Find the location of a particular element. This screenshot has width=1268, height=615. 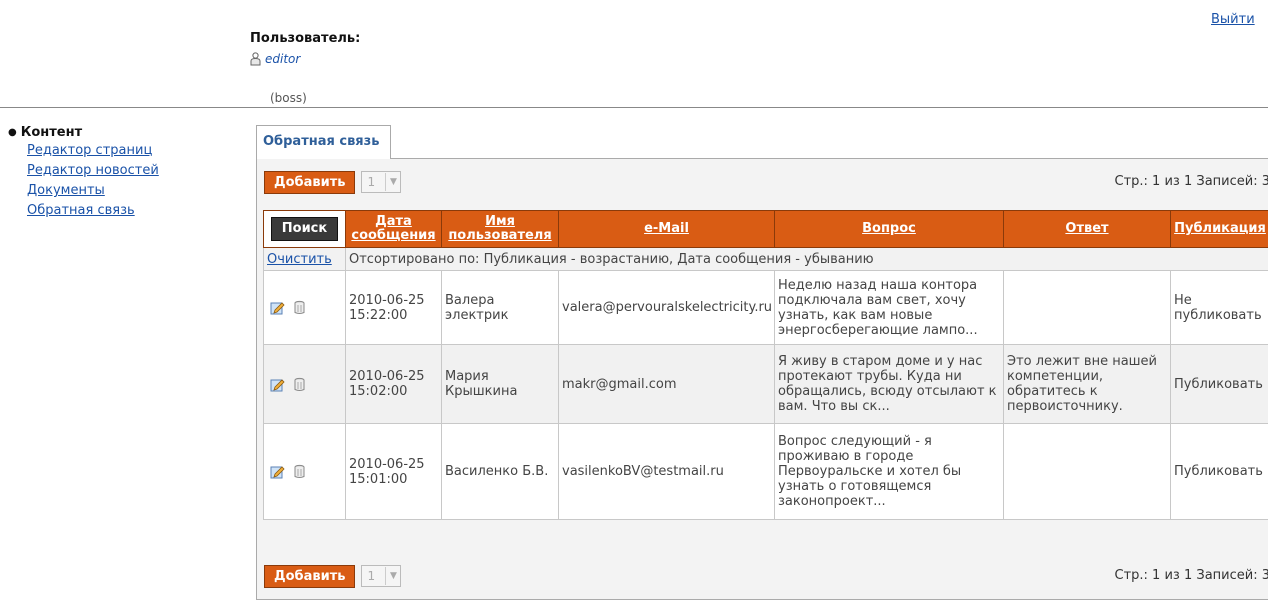

logout-link: Выйти is located at coordinates (1233, 19).